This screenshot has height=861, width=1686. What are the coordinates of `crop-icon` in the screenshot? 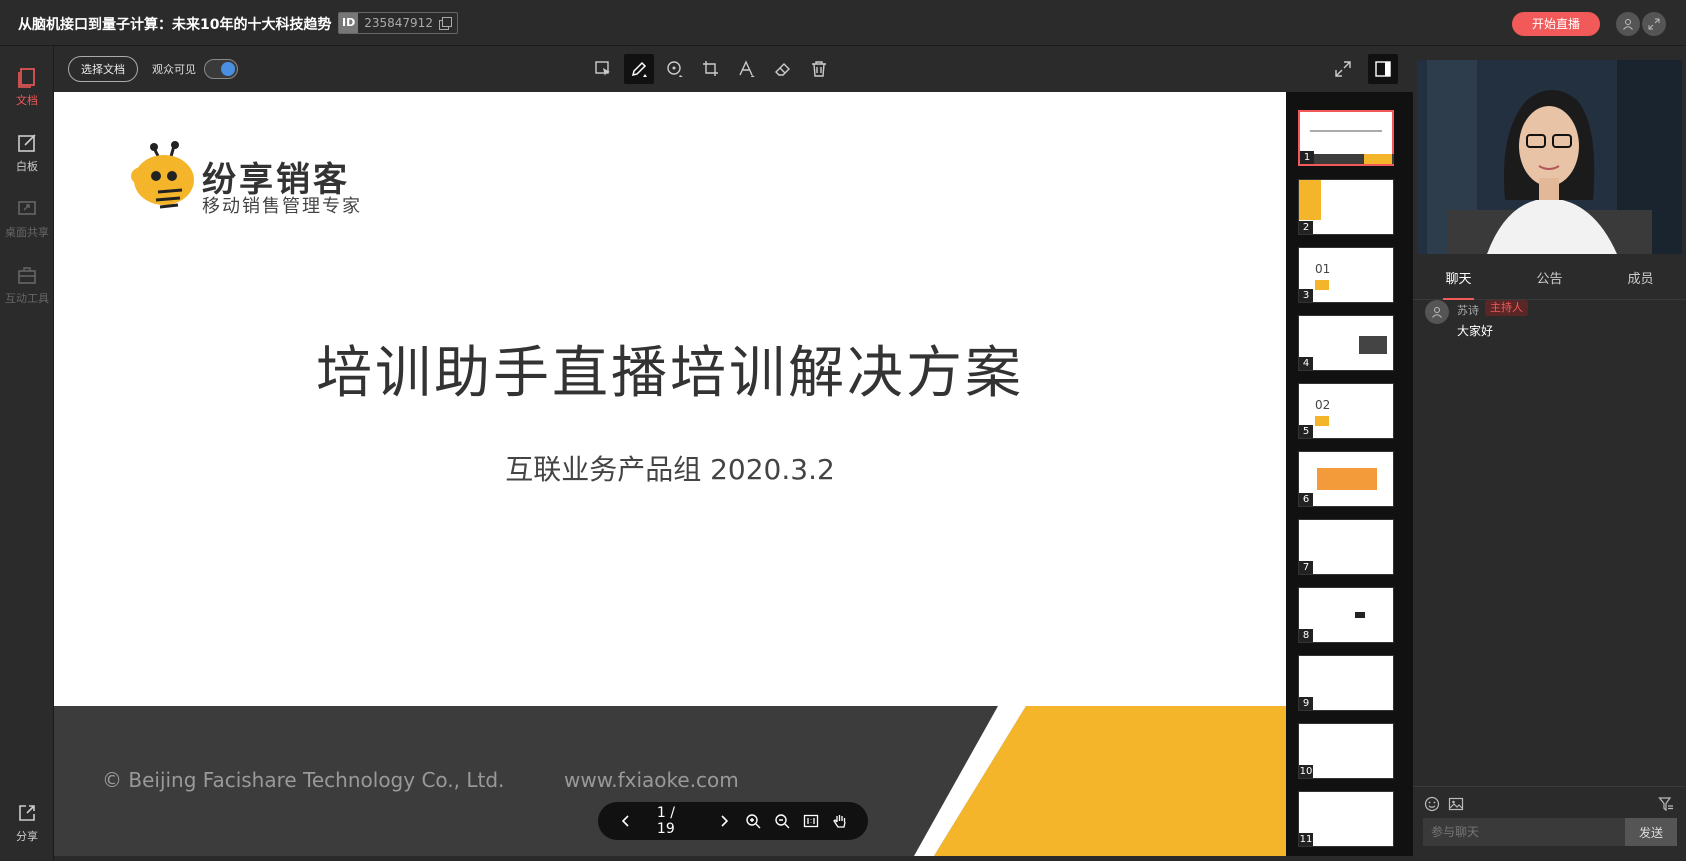 It's located at (710, 68).